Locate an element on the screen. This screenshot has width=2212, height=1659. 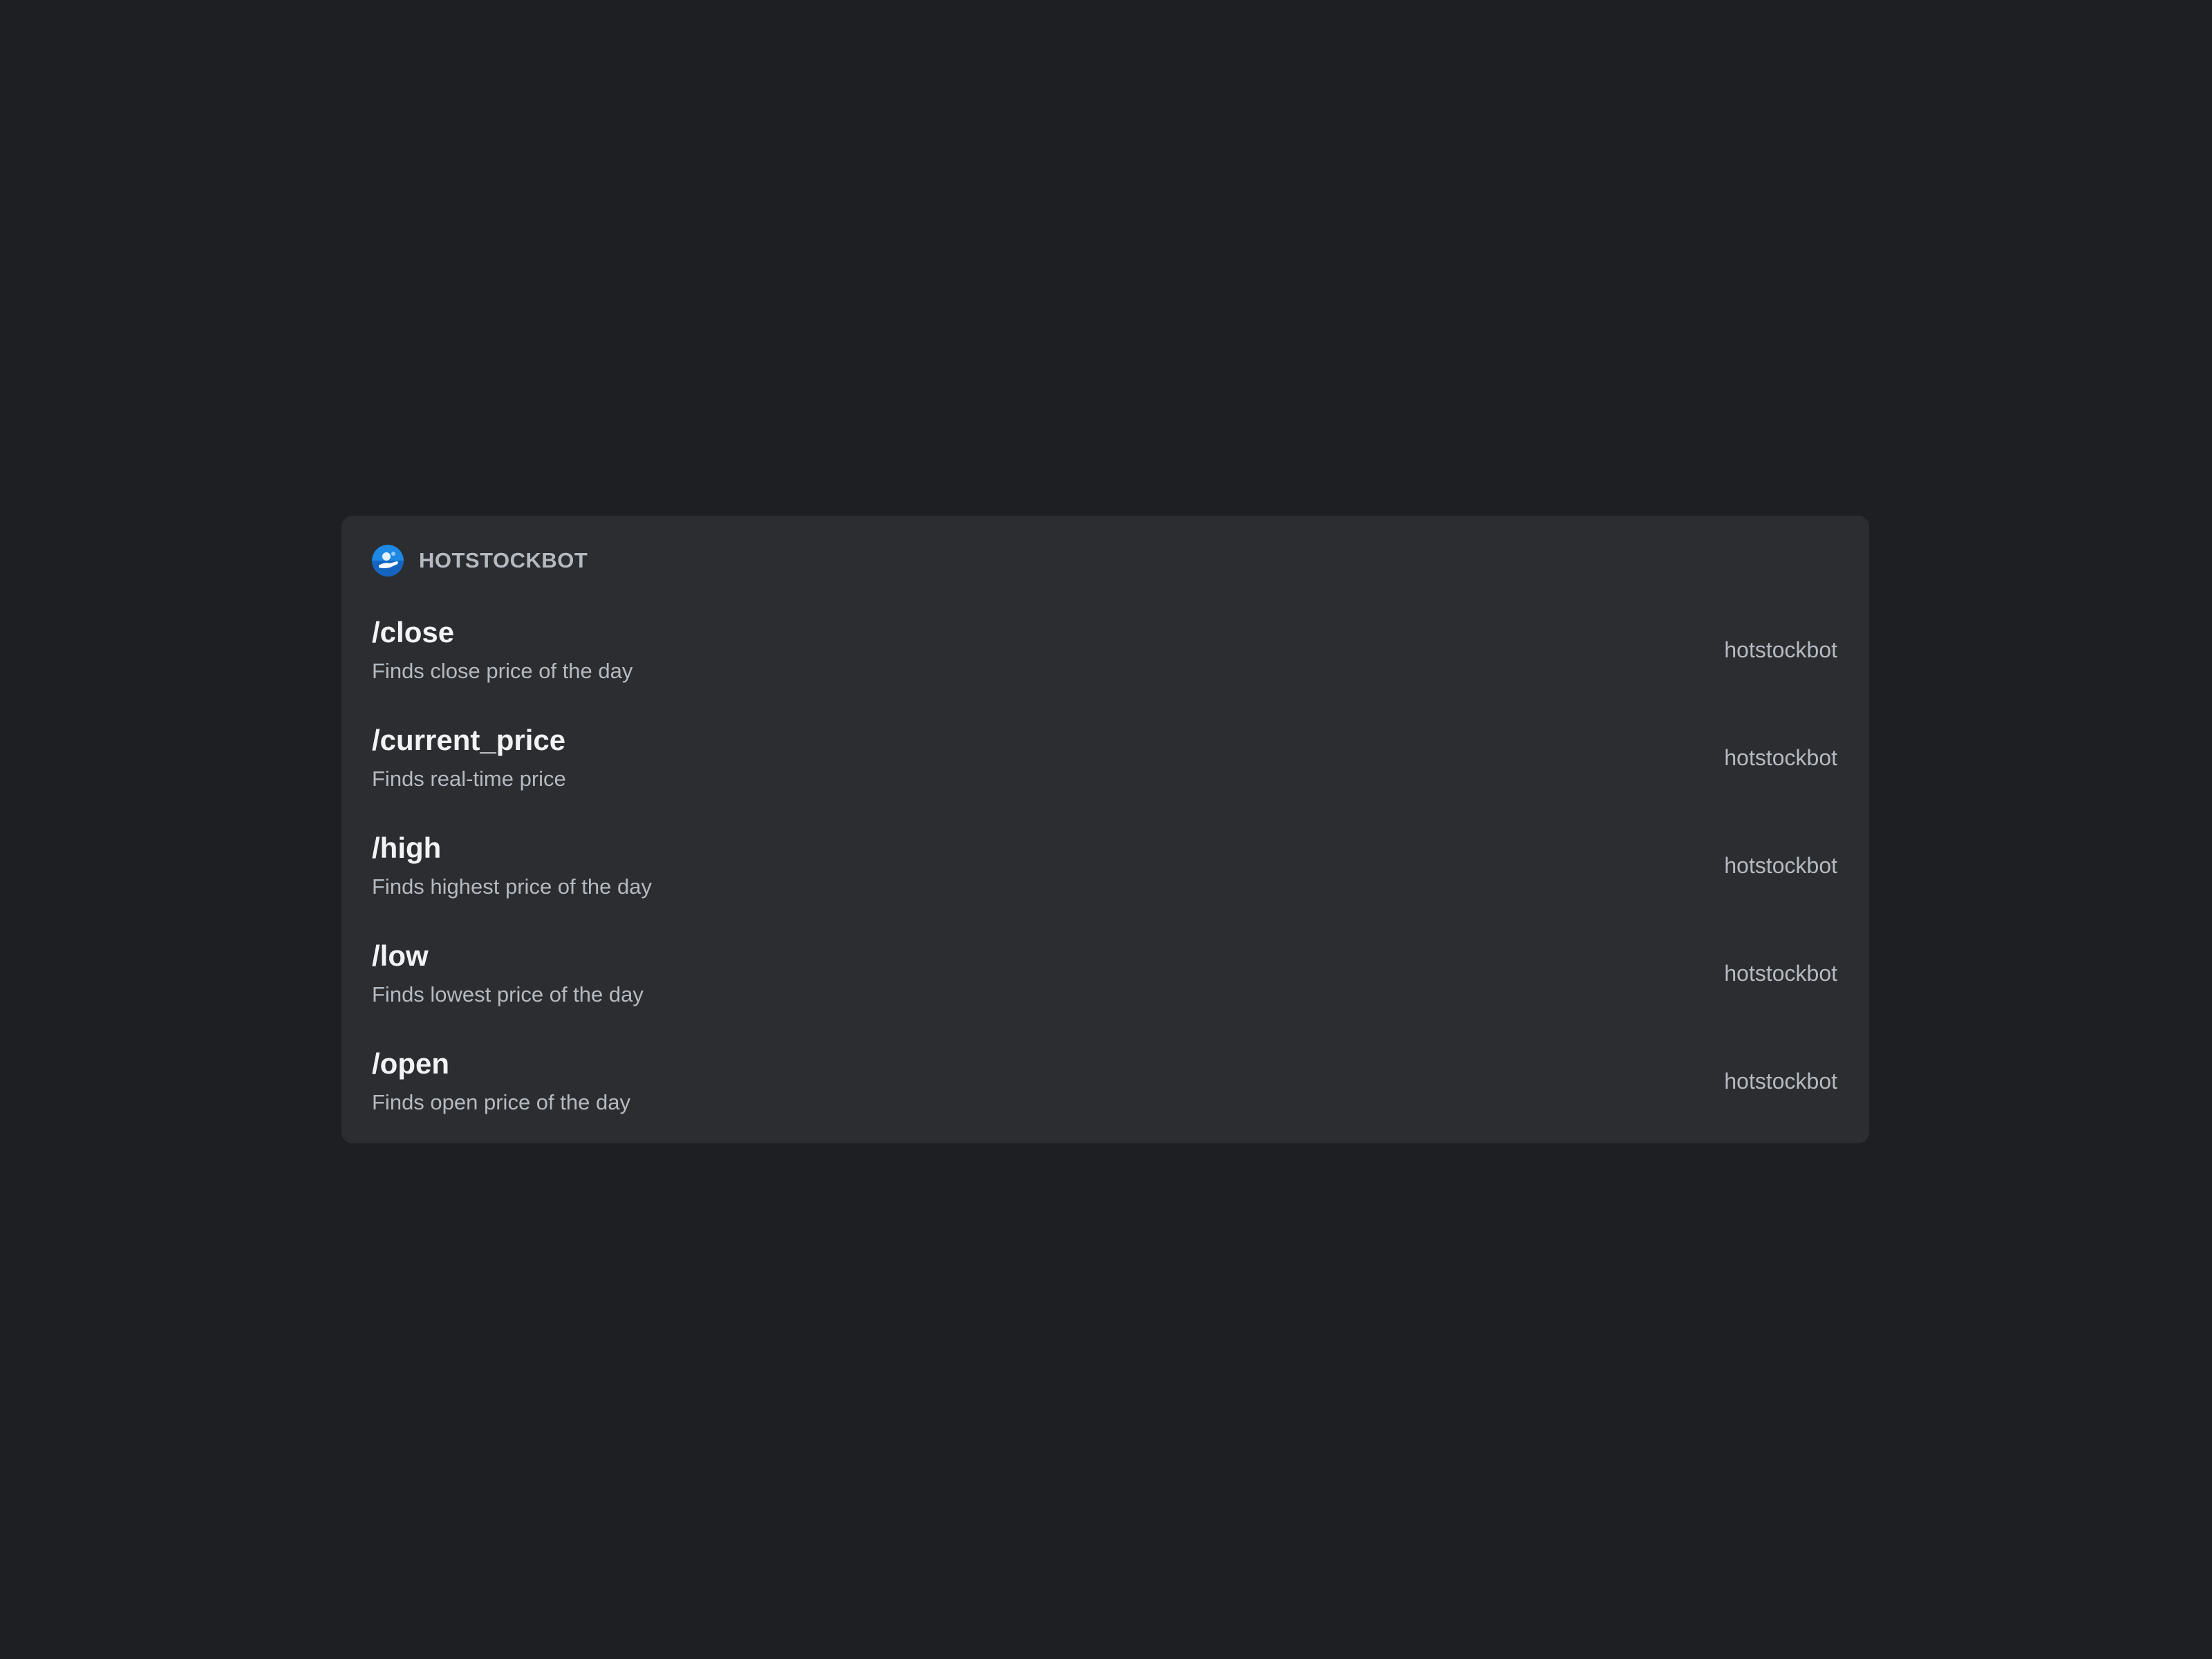
command-name: /low is located at coordinates (400, 955).